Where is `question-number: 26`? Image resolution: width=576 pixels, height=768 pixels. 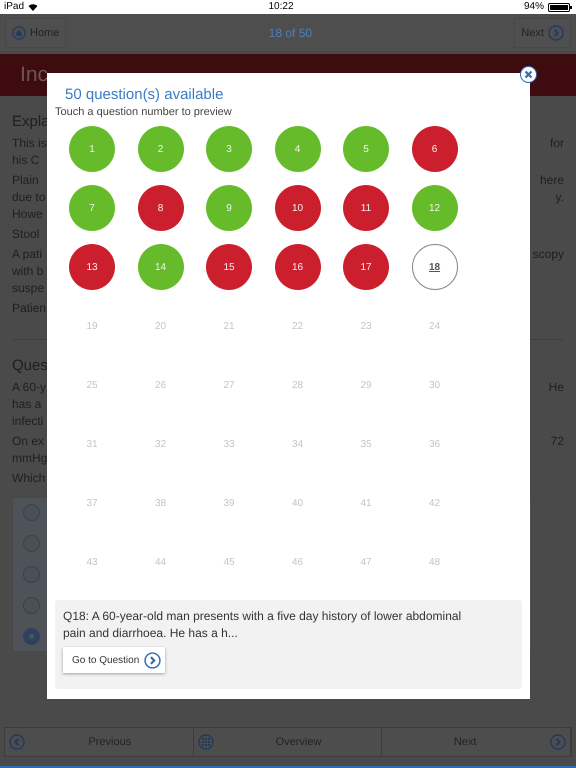 question-number: 26 is located at coordinates (161, 385).